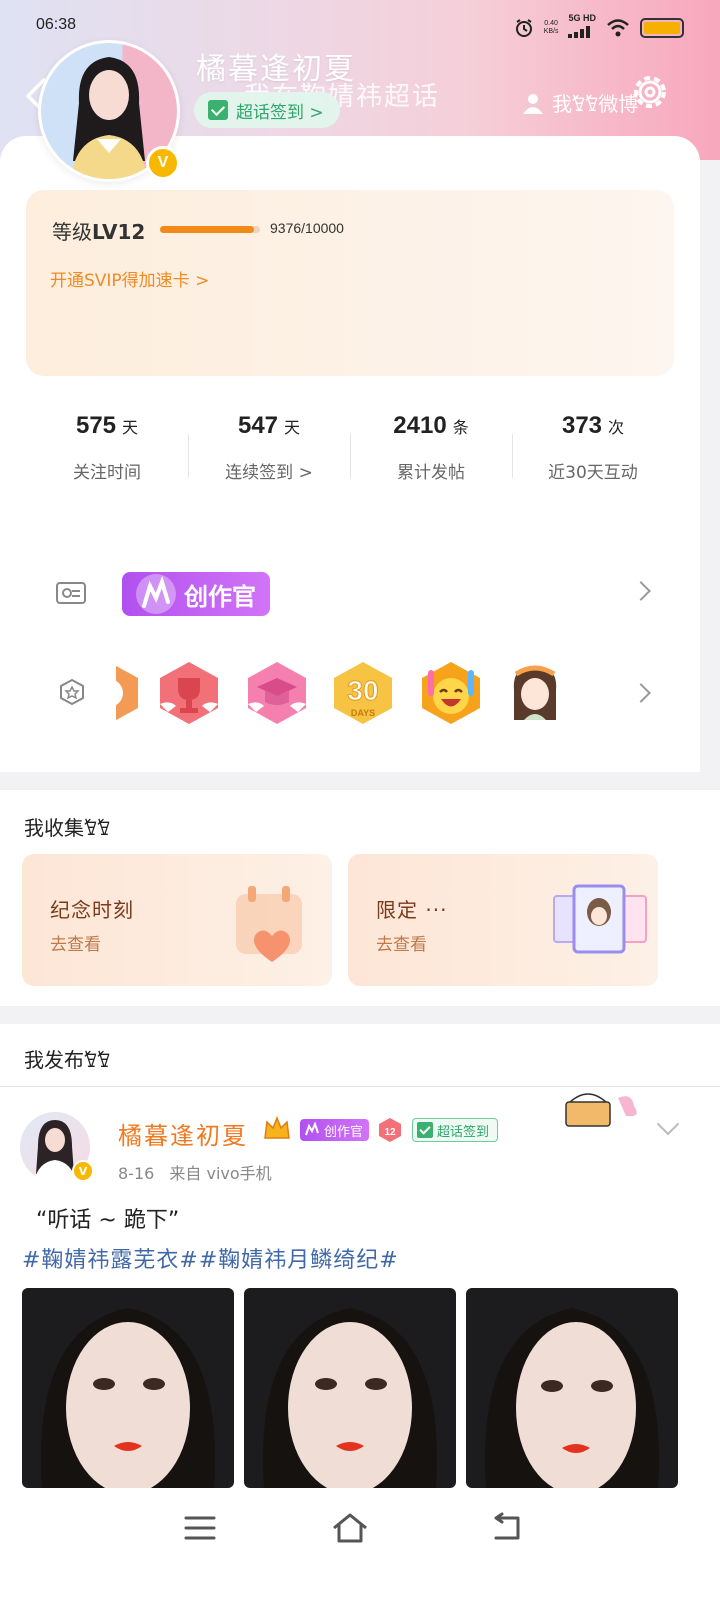 The image size is (720, 1612). What do you see at coordinates (360, 1086) in the screenshot?
I see `divider` at bounding box center [360, 1086].